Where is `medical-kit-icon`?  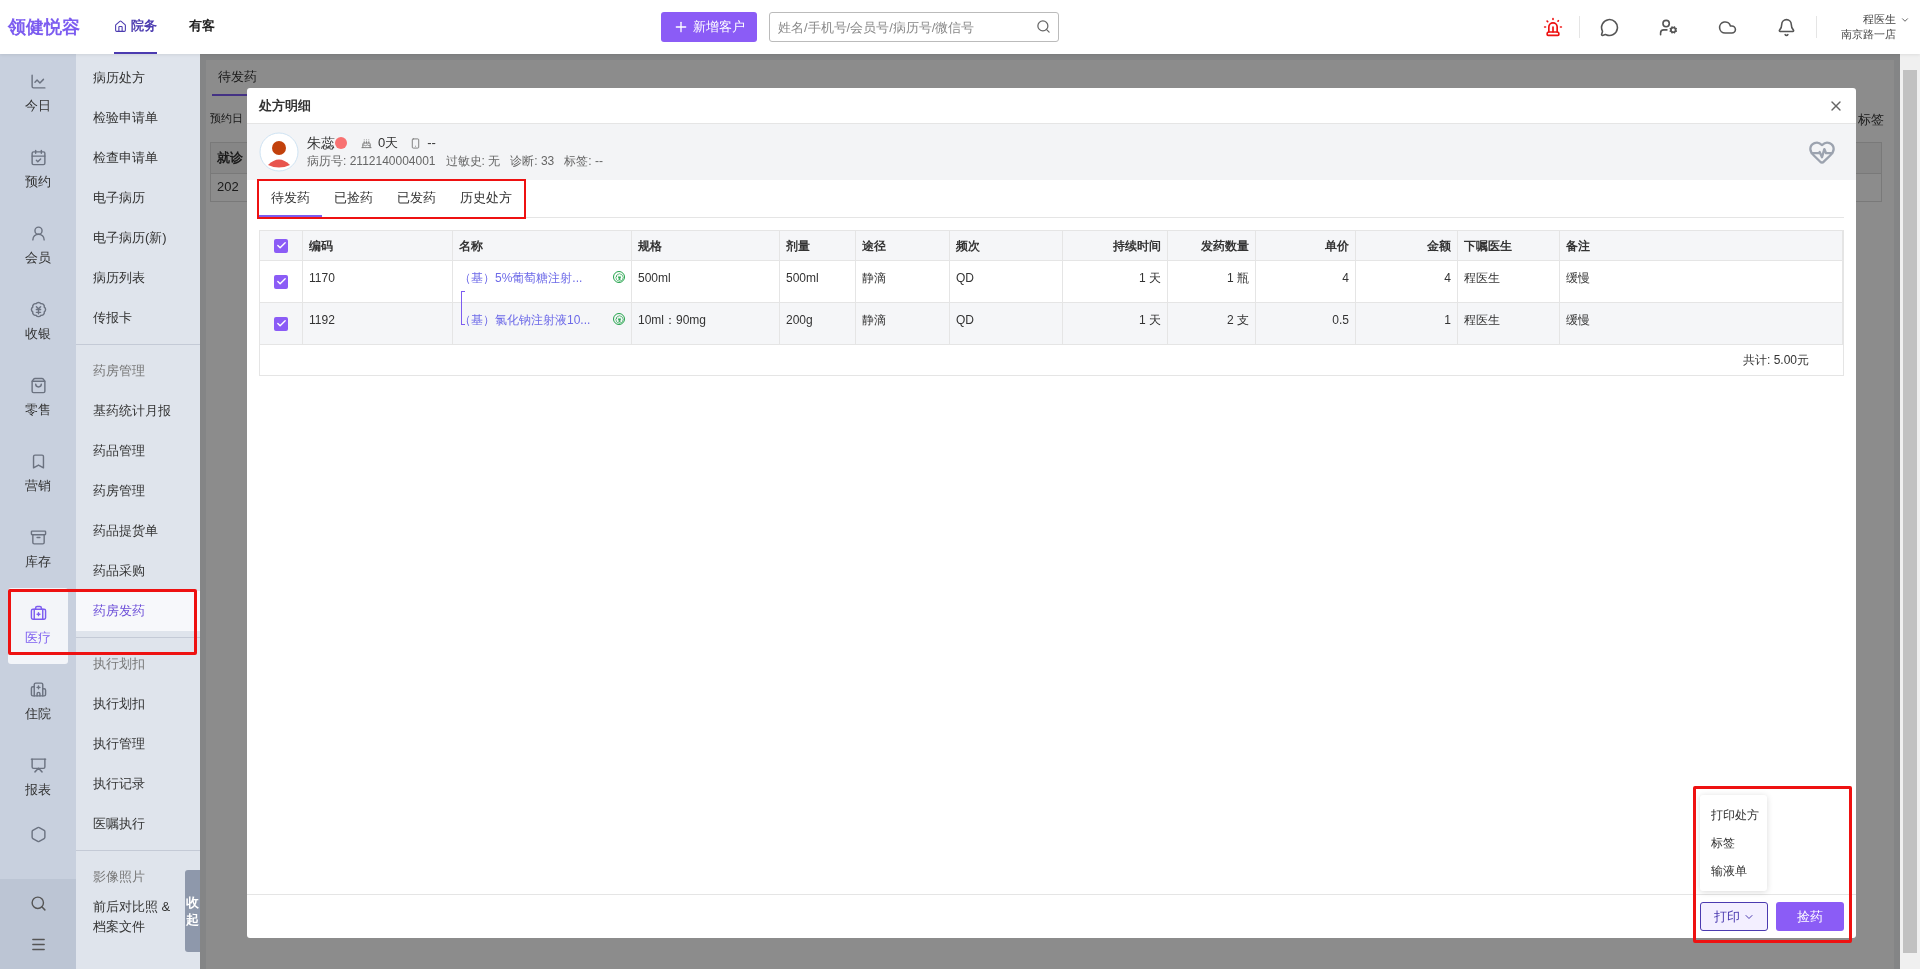 medical-kit-icon is located at coordinates (38, 613).